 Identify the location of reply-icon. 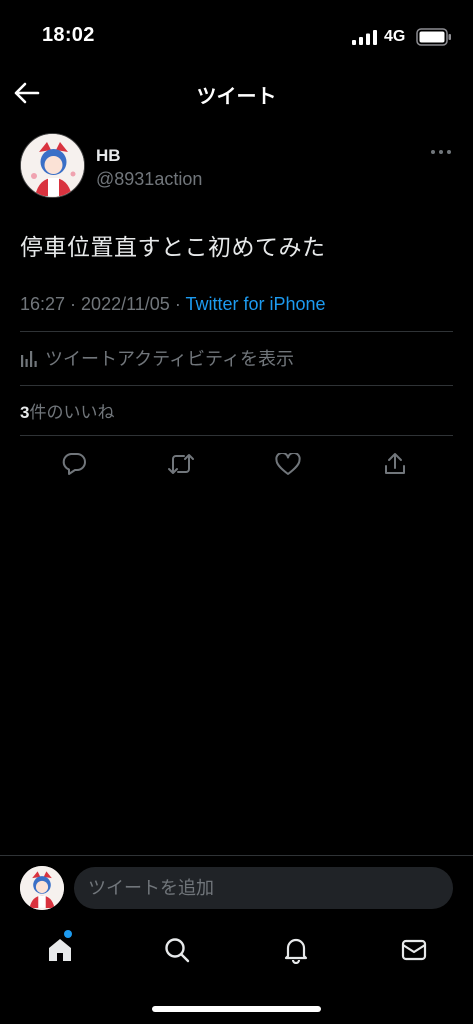
(74, 464).